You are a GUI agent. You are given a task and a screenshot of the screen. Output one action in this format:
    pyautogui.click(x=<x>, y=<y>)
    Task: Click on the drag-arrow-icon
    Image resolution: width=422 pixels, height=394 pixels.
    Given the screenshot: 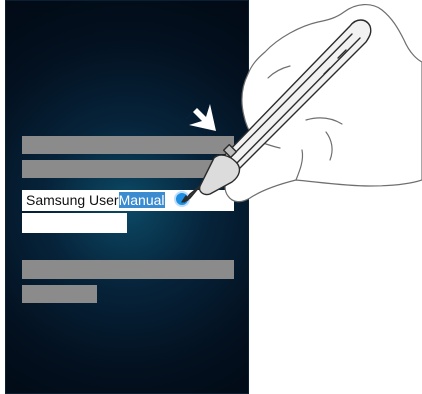 What is the action you would take?
    pyautogui.click(x=201, y=117)
    